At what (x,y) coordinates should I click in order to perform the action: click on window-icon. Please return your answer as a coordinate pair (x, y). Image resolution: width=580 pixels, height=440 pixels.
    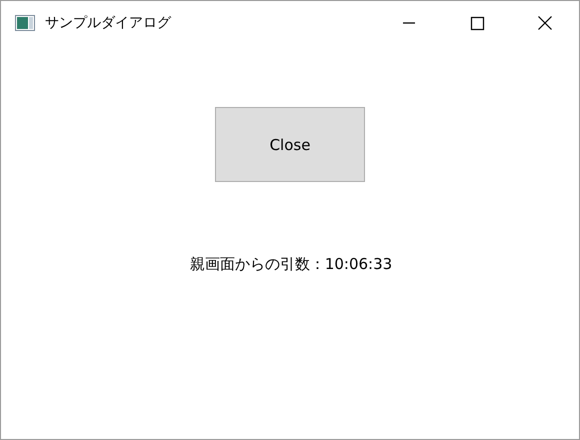
    Looking at the image, I should click on (25, 23).